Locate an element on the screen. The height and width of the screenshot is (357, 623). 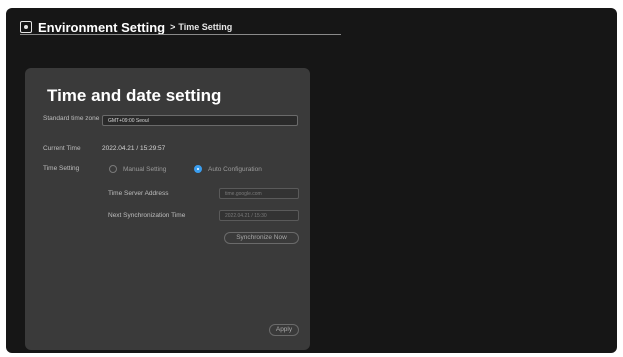
current-time-label: Current Time is located at coordinates (62, 148).